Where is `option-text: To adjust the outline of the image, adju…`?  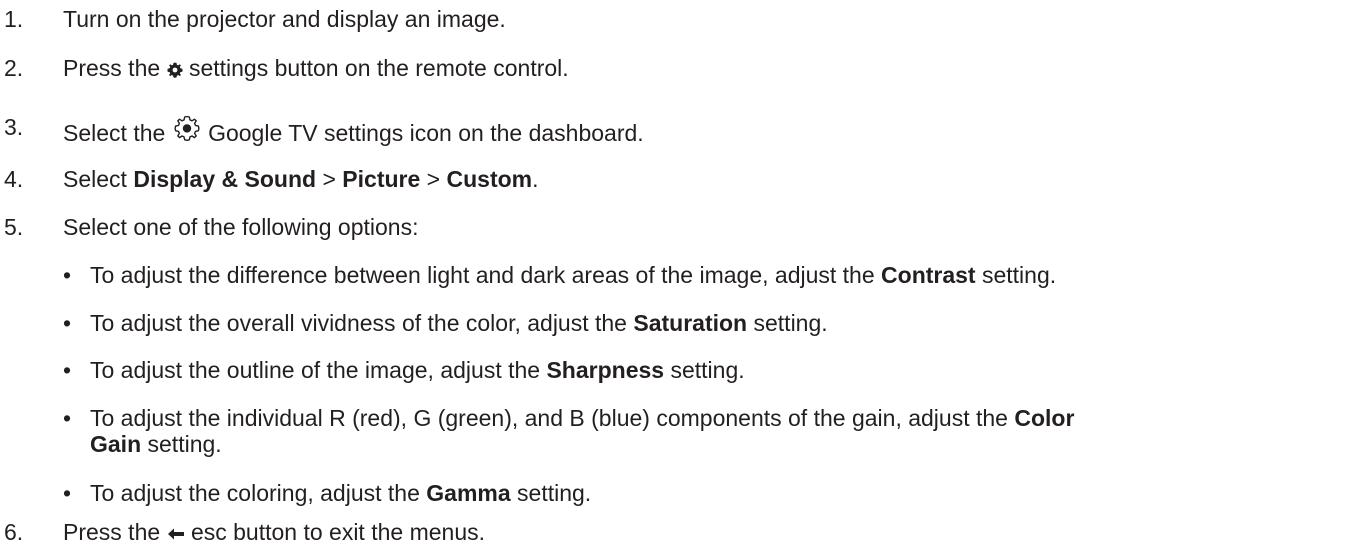
option-text: To adjust the outline of the image, adju… is located at coordinates (417, 370).